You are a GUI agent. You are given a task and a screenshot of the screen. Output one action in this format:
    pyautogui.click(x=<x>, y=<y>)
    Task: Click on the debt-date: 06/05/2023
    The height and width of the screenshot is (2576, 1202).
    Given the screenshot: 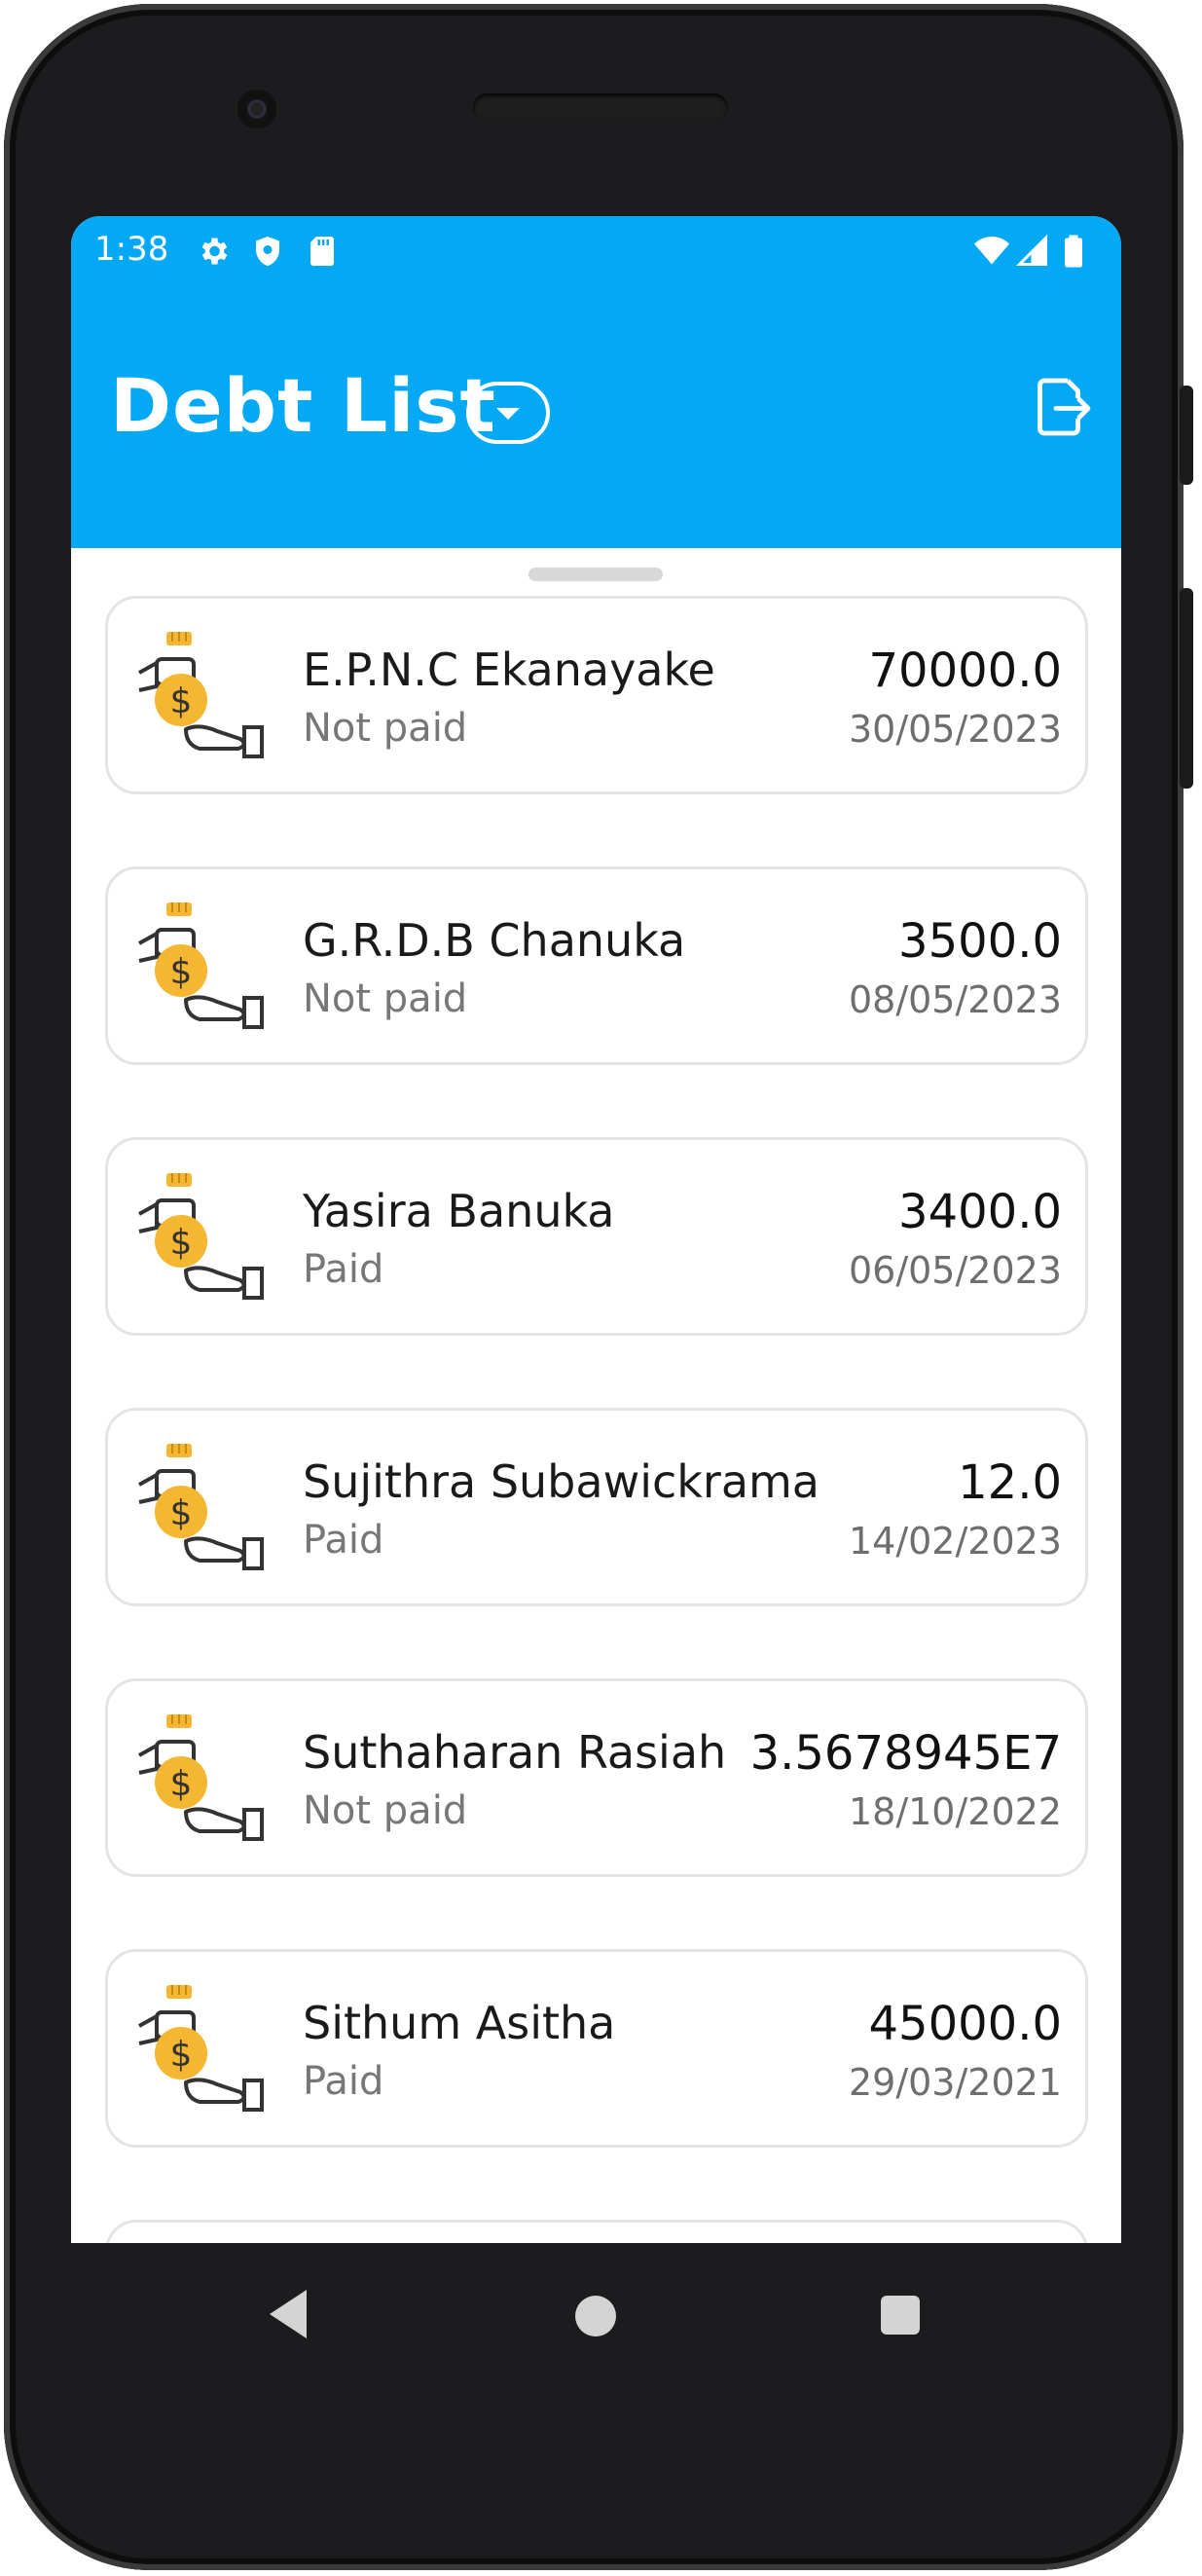 What is the action you would take?
    pyautogui.click(x=955, y=1270)
    